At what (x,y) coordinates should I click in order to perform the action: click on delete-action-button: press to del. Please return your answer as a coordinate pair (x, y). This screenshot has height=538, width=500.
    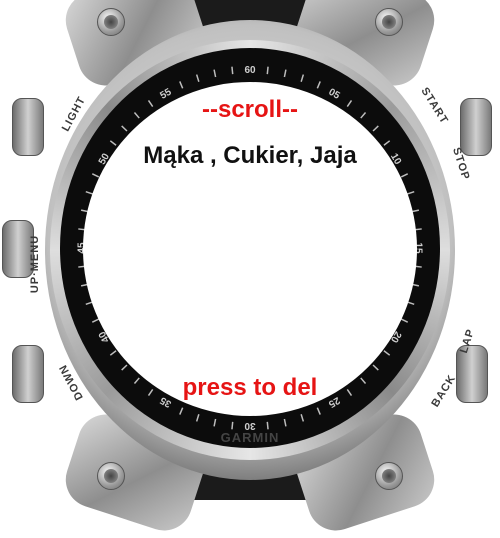
    Looking at the image, I should click on (250, 388).